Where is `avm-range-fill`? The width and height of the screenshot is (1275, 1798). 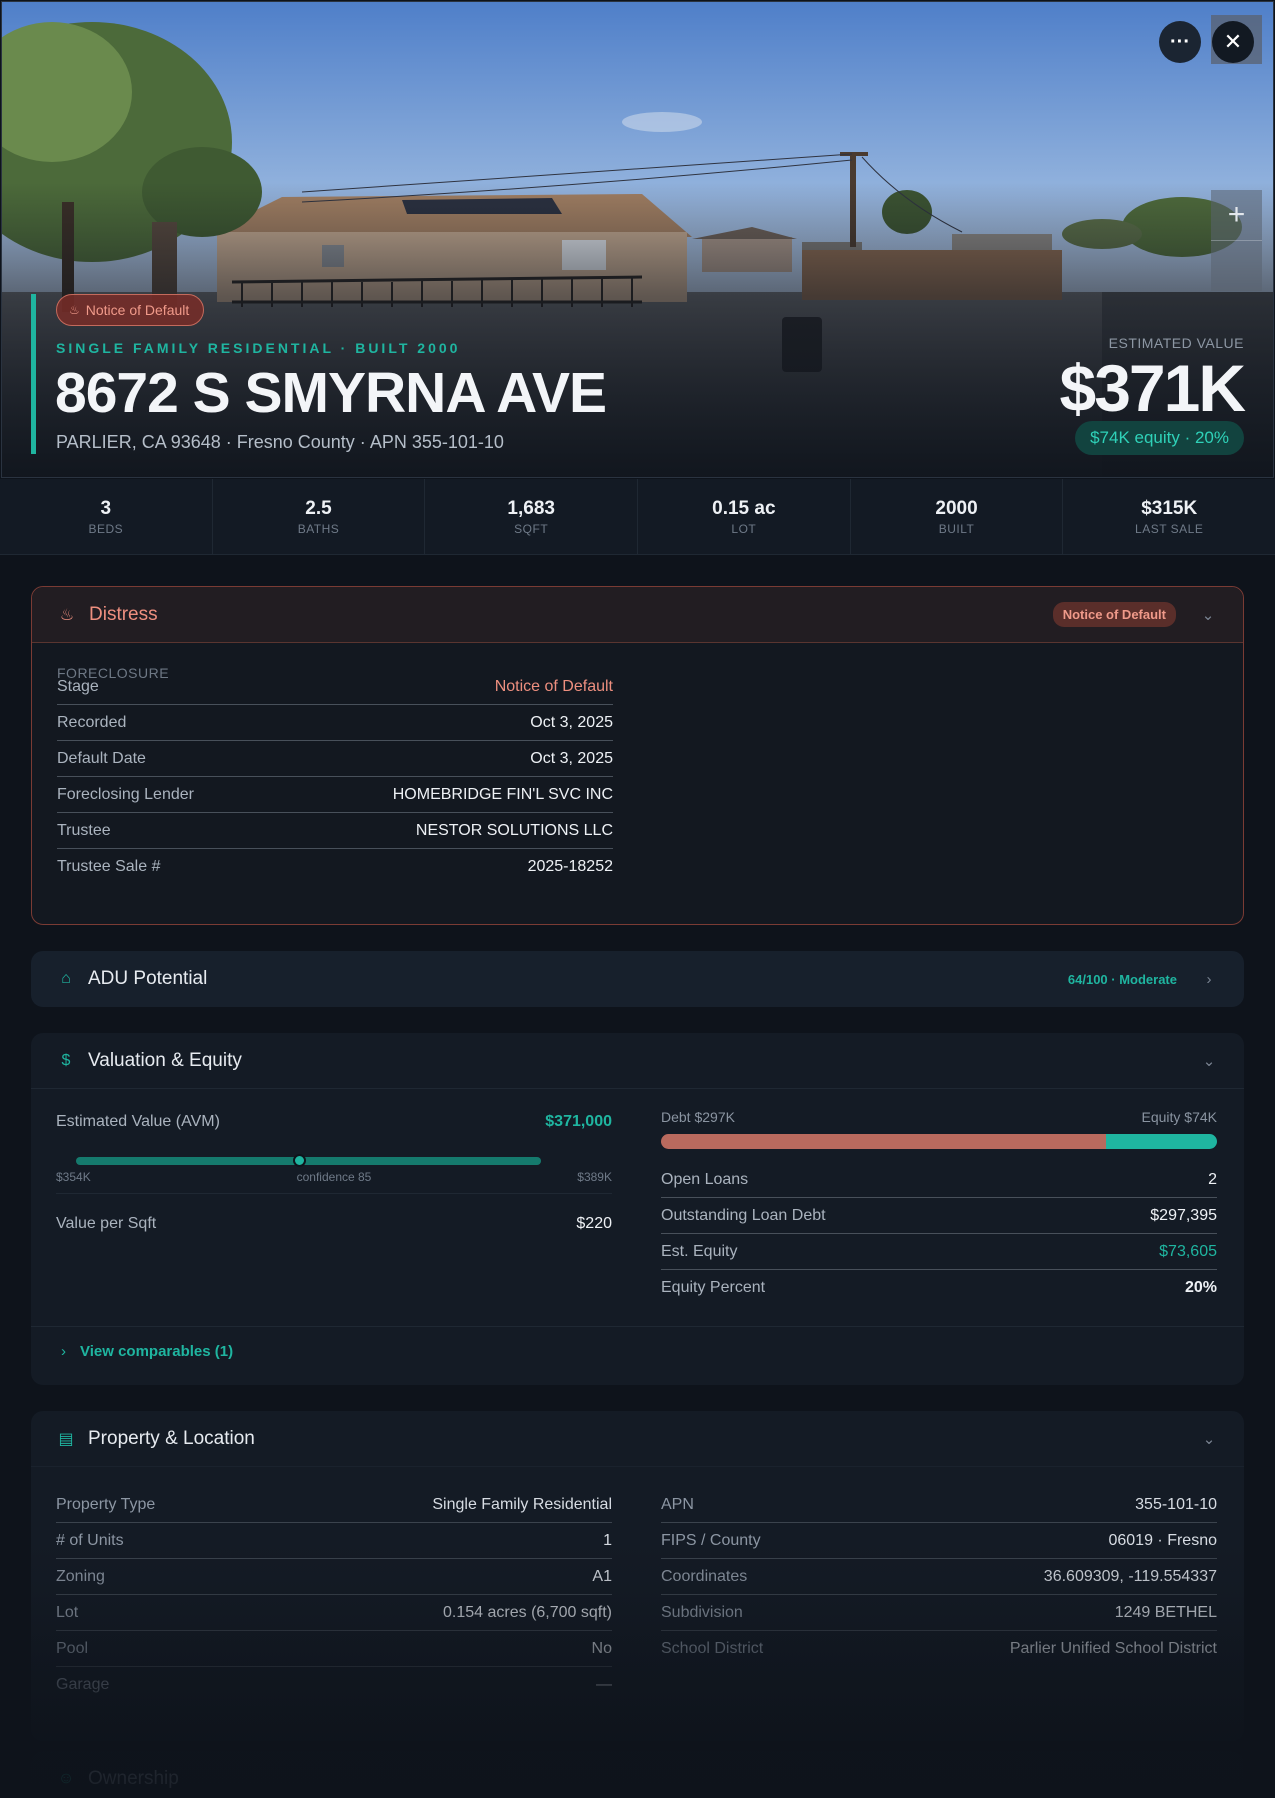
avm-range-fill is located at coordinates (308, 1161).